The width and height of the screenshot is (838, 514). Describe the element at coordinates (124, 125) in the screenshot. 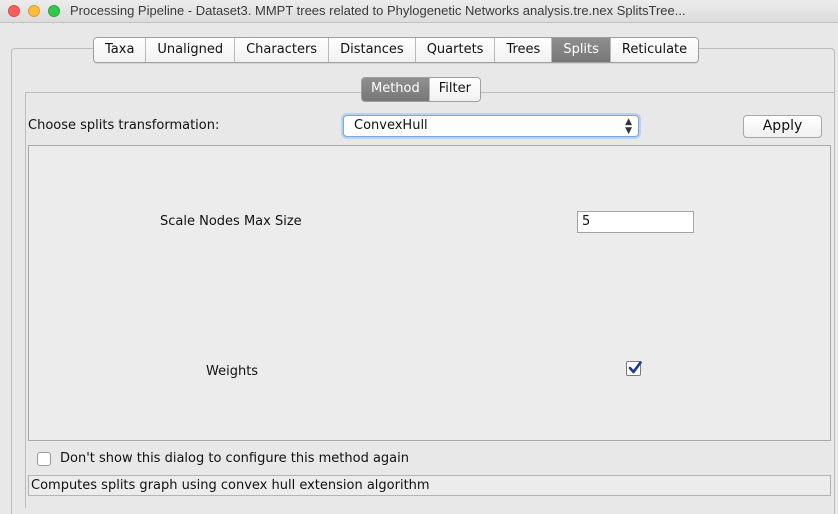

I see `choose-transformation-label: Choose splits transformation:` at that location.